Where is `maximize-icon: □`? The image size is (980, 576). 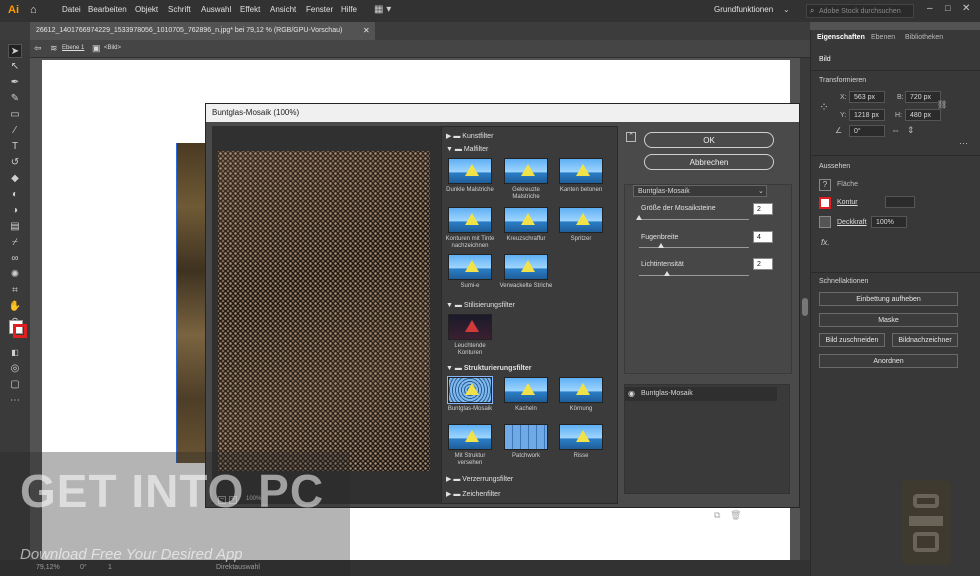
maximize-icon: □ is located at coordinates (947, 8).